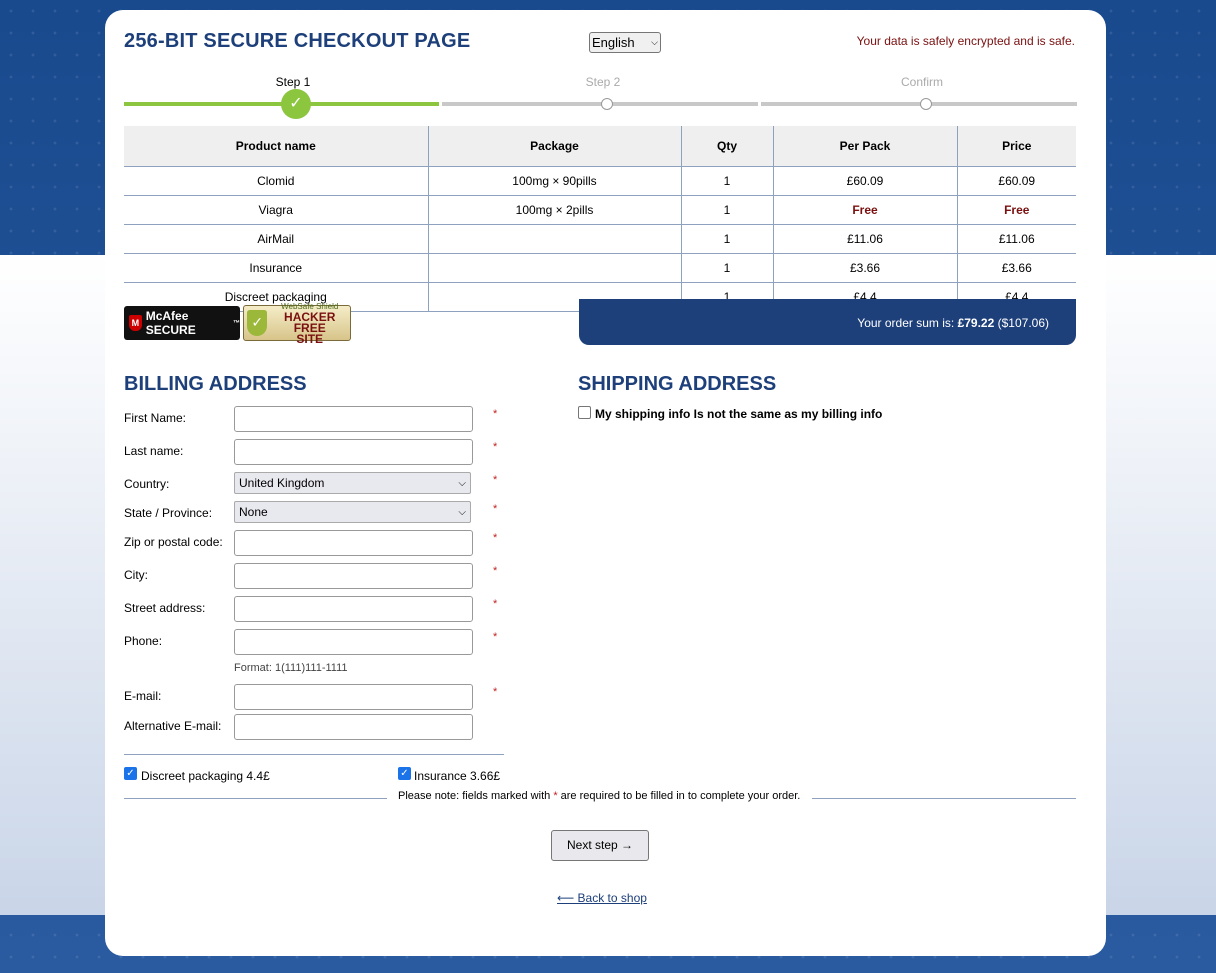  Describe the element at coordinates (155, 418) in the screenshot. I see `first-name-label: First Name:` at that location.